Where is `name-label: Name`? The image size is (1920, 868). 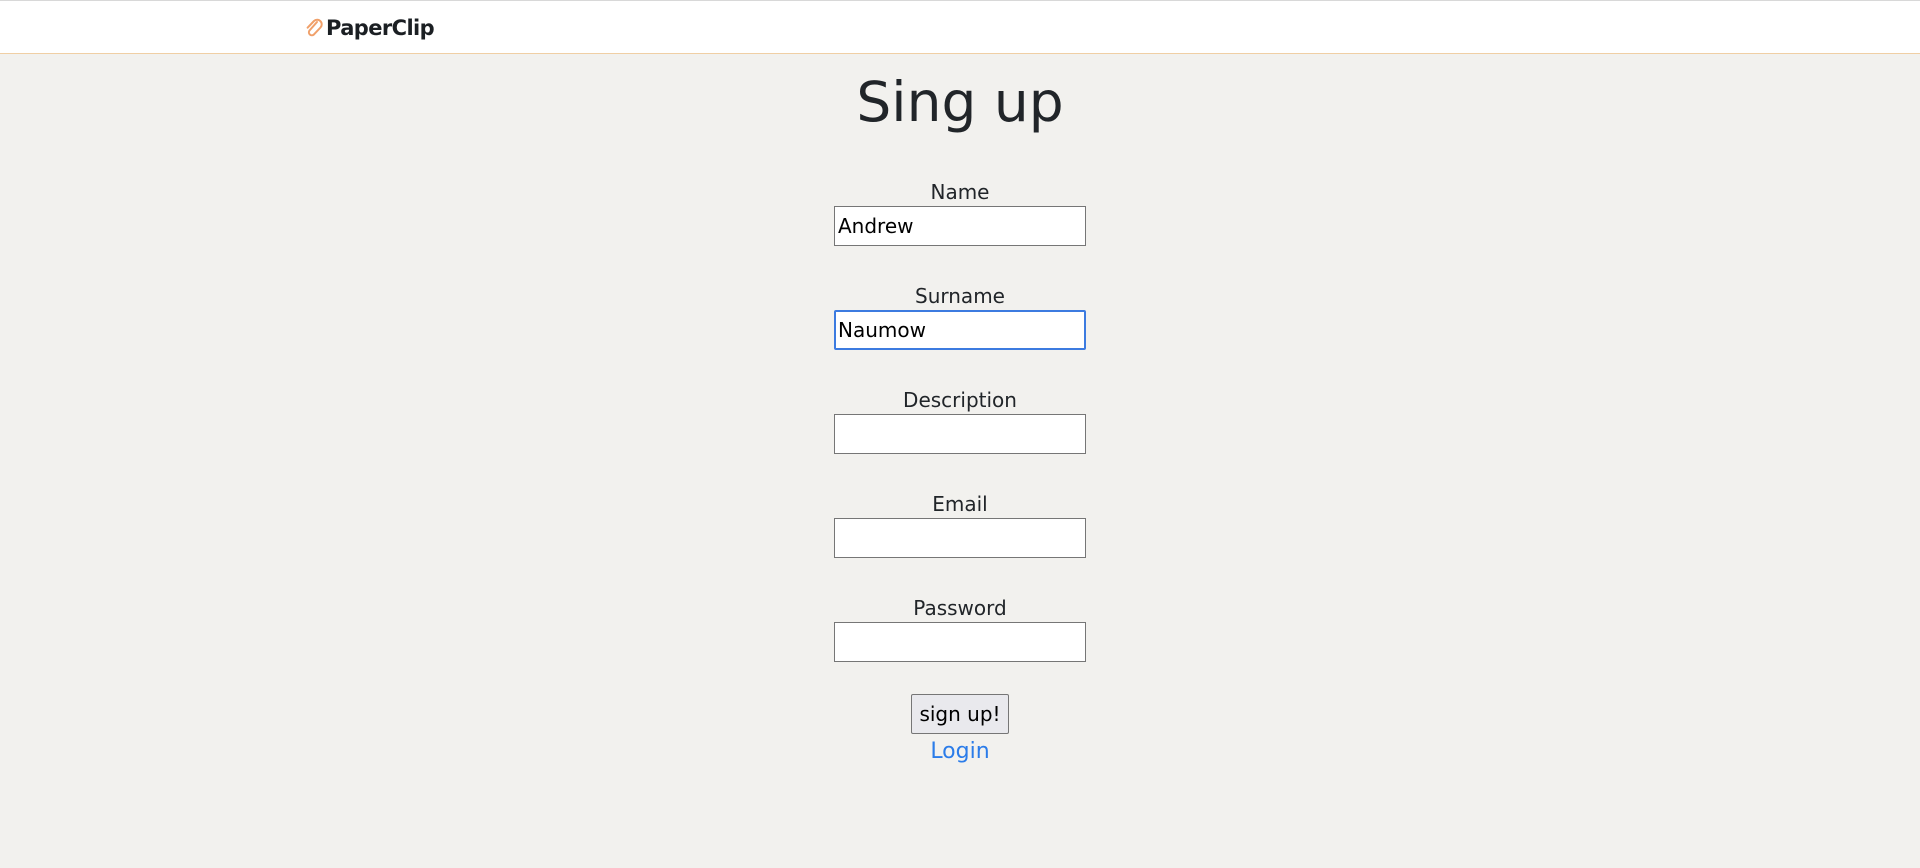 name-label: Name is located at coordinates (960, 192).